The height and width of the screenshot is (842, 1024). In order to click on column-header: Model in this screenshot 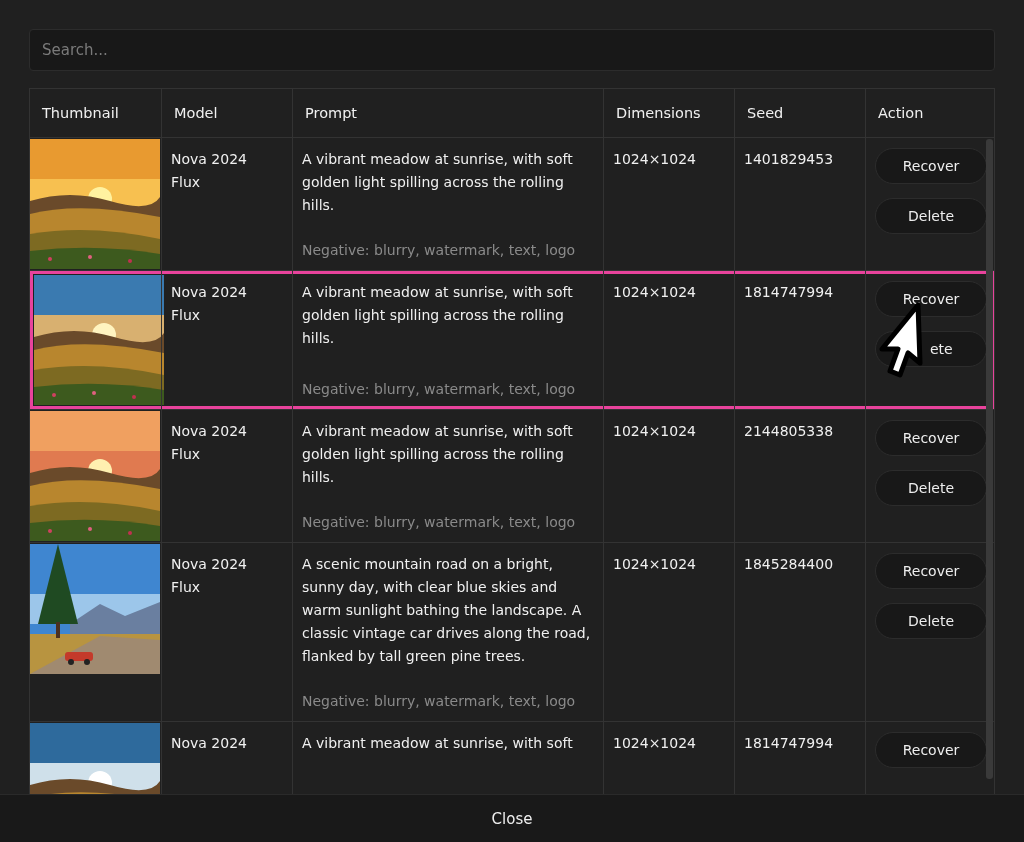, I will do `click(226, 113)`.